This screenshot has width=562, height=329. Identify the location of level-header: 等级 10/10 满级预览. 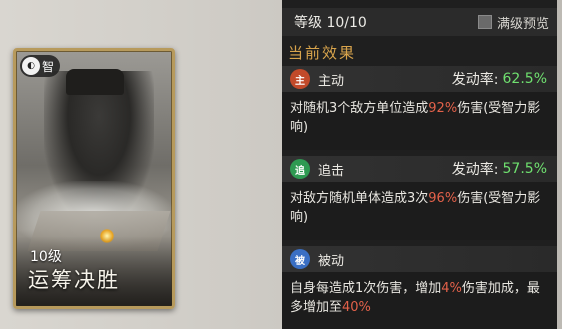
(419, 22).